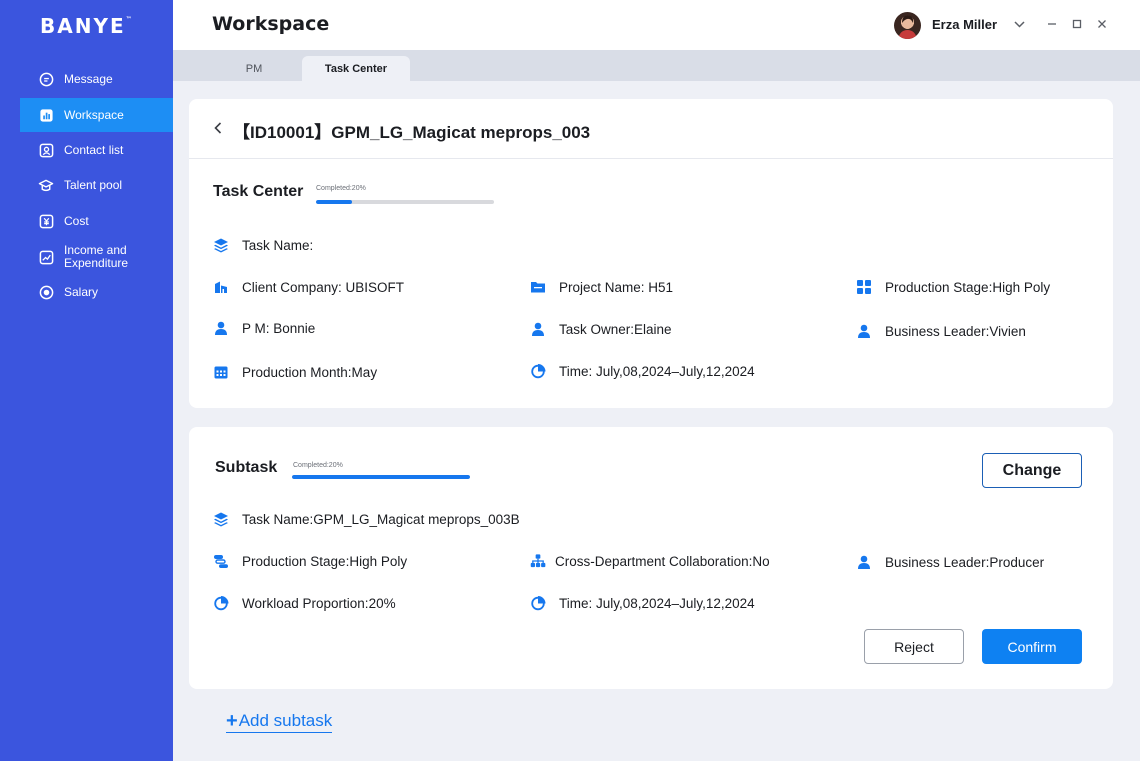 This screenshot has width=1140, height=761. Describe the element at coordinates (310, 372) in the screenshot. I see `field-label: Production Month:May` at that location.